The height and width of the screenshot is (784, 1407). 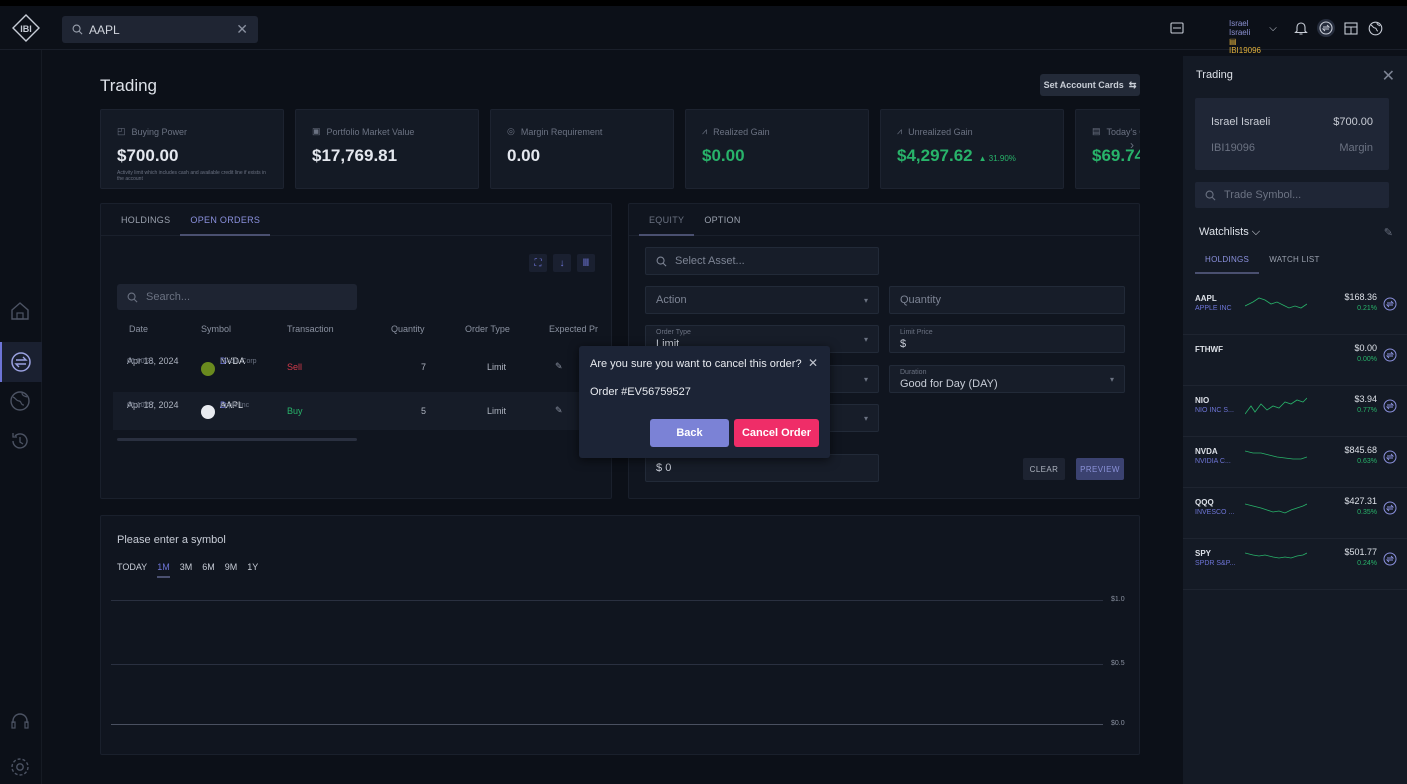 What do you see at coordinates (582, 149) in the screenshot?
I see `card-margin-requirement: ◎ Margin Requirement 0.00` at bounding box center [582, 149].